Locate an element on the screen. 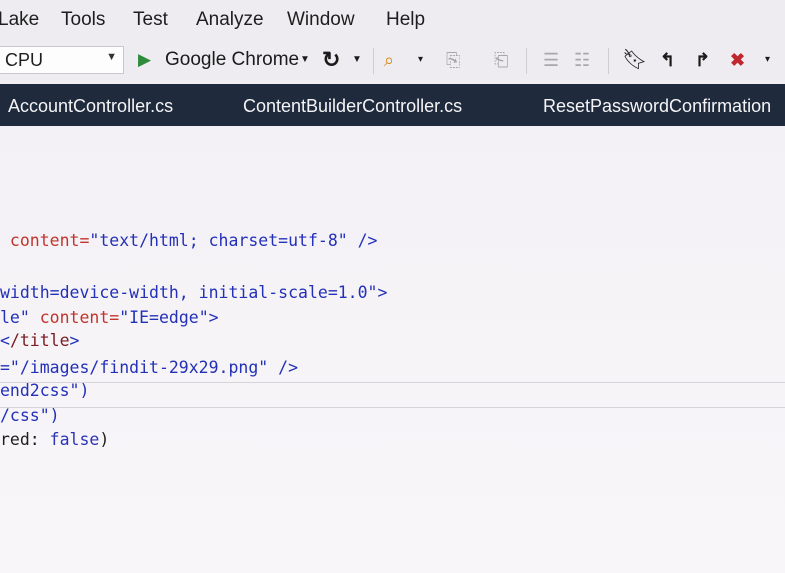  code-token: le" is located at coordinates (15, 317).